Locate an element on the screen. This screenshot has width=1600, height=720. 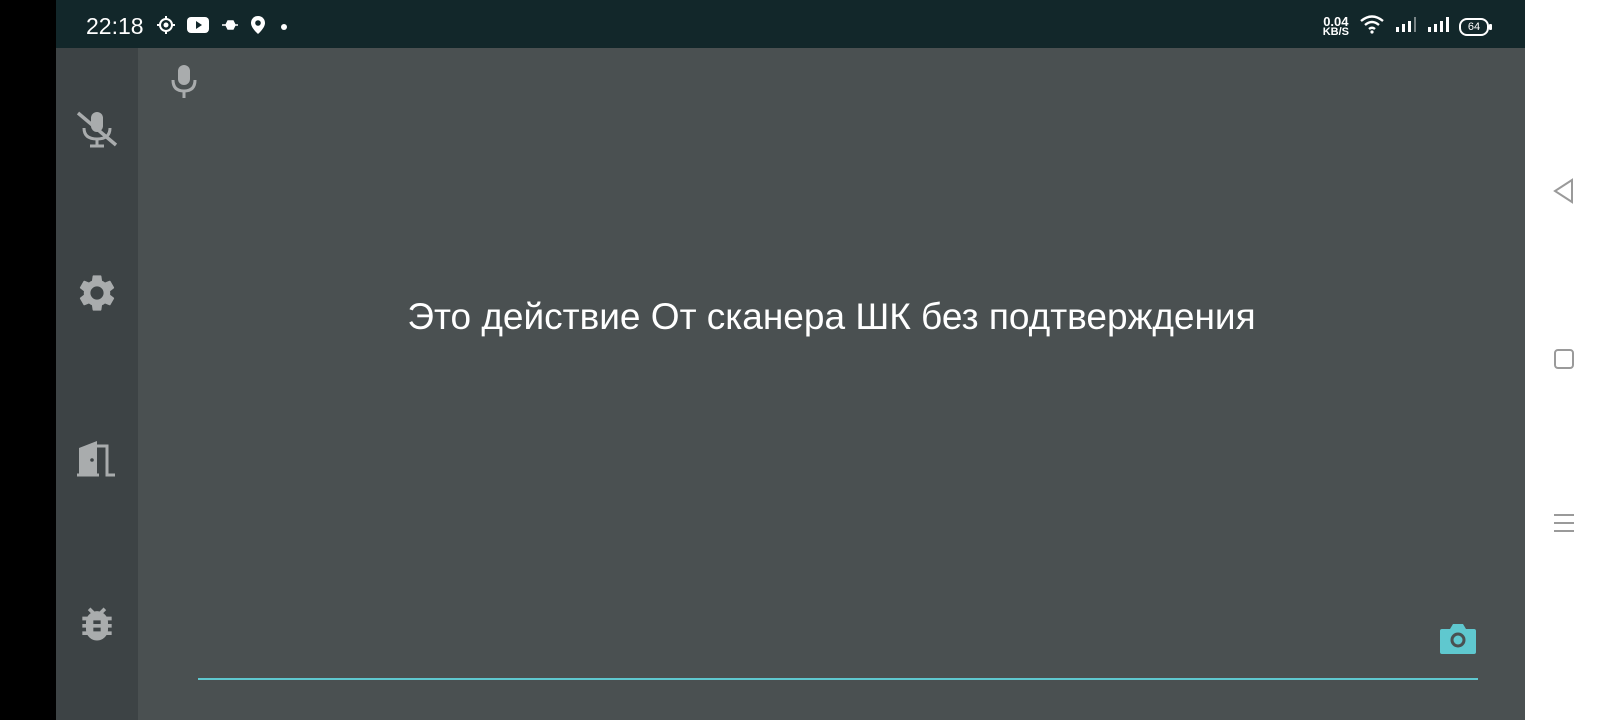
dot-icon is located at coordinates (284, 28).